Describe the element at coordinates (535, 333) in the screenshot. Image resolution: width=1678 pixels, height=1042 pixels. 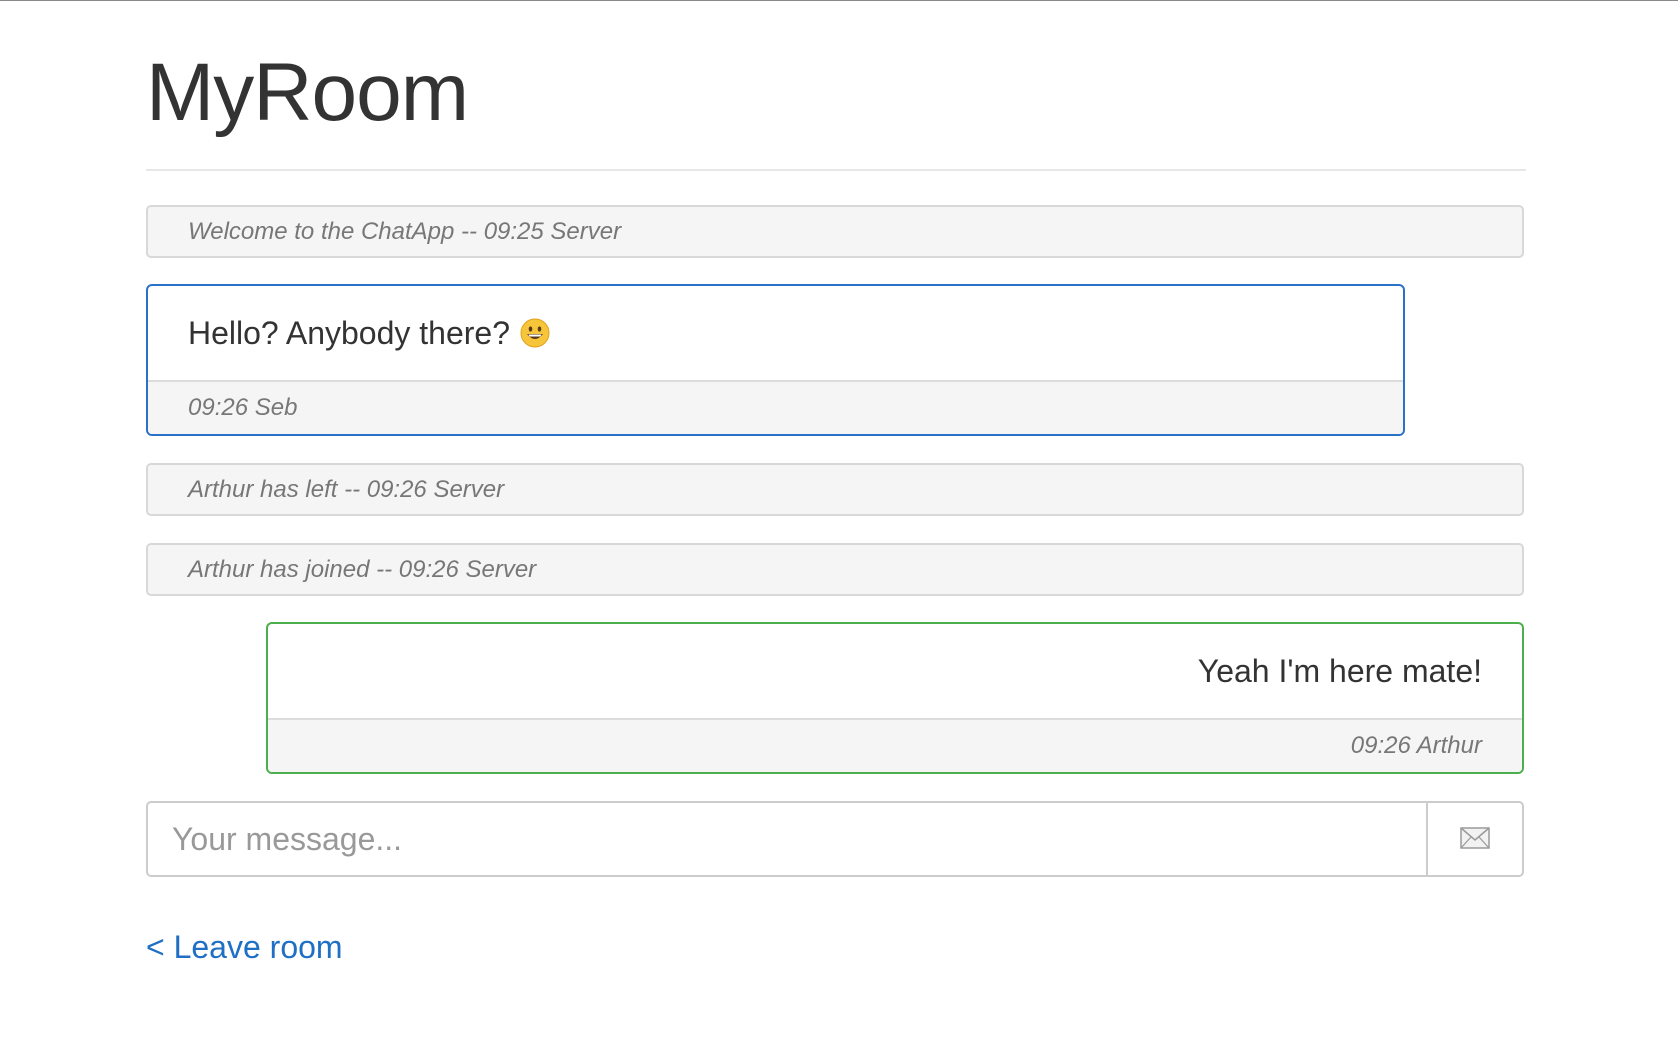
I see `grinning-face-emoji-icon` at that location.